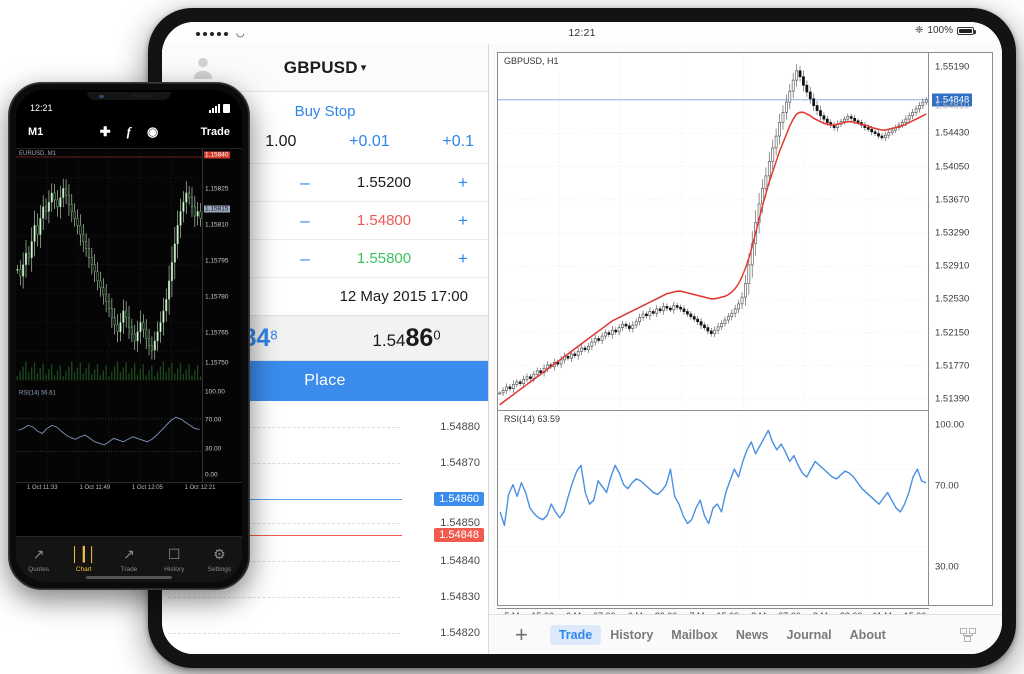  I want to click on price-plus-button: +, so click(463, 183).